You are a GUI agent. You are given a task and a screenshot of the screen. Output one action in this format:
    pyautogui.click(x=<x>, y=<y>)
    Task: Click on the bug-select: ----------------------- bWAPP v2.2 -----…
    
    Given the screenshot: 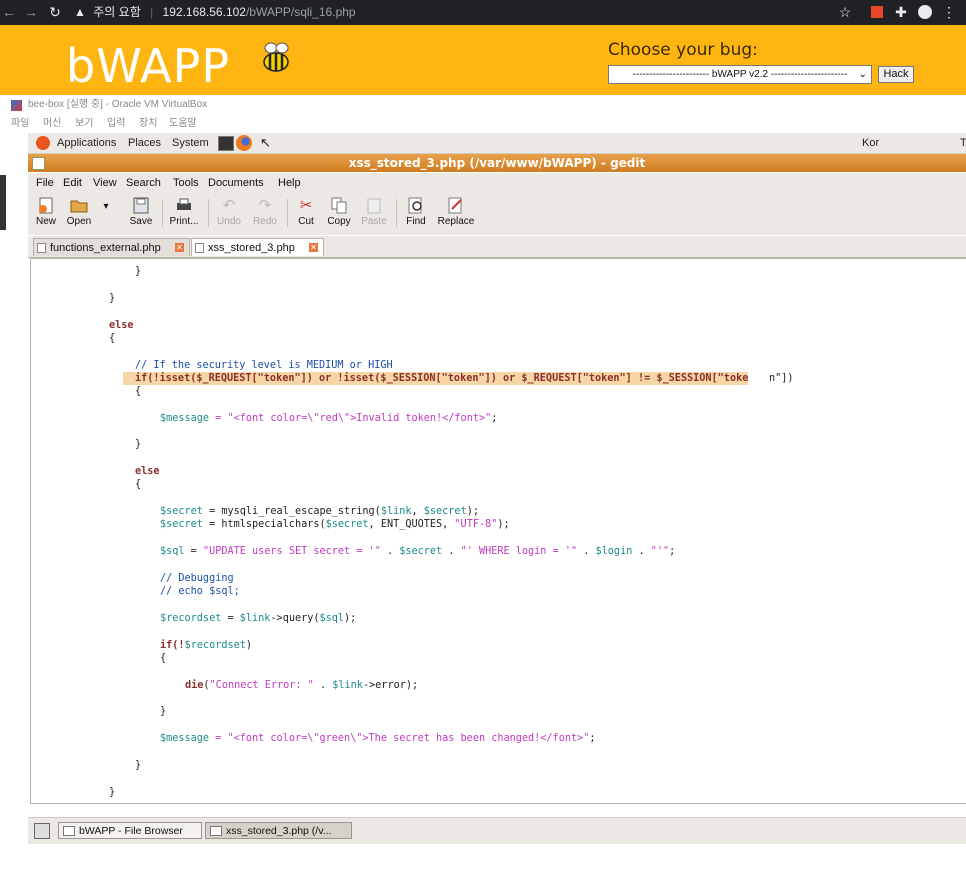 What is the action you would take?
    pyautogui.click(x=740, y=74)
    